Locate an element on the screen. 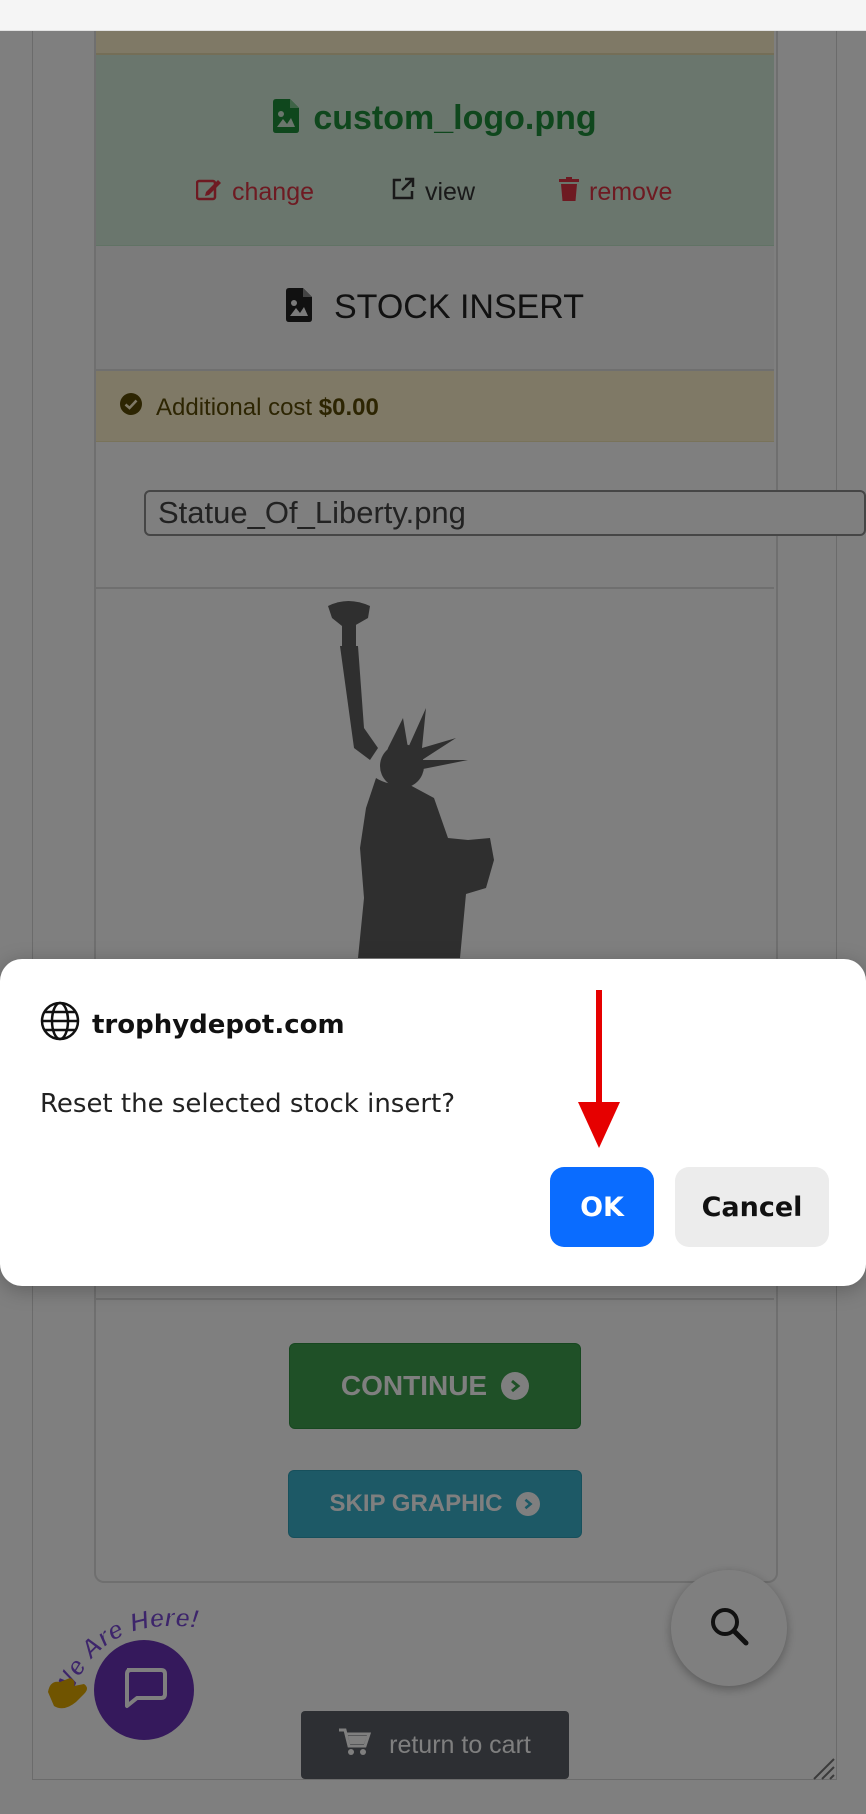  dialog-site-name: trophydepot.com is located at coordinates (218, 1024).